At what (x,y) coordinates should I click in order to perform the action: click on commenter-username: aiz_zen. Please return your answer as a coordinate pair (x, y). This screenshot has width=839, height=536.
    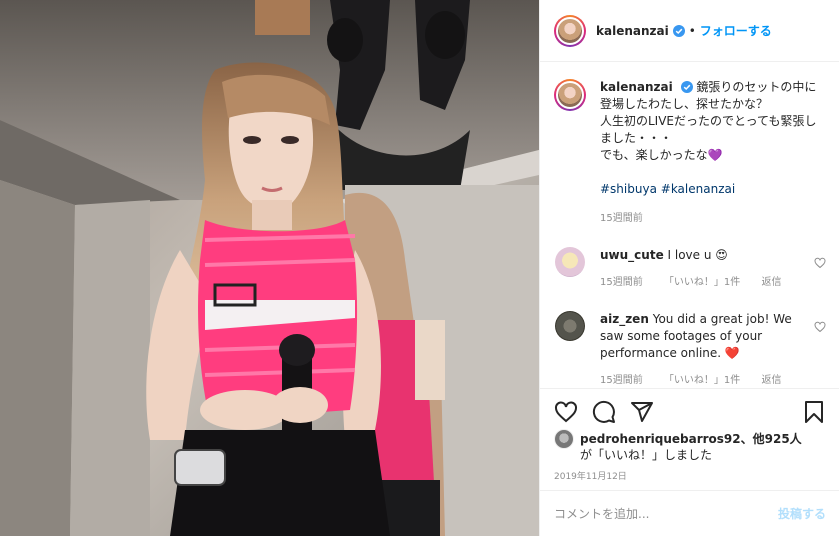
    Looking at the image, I should click on (624, 319).